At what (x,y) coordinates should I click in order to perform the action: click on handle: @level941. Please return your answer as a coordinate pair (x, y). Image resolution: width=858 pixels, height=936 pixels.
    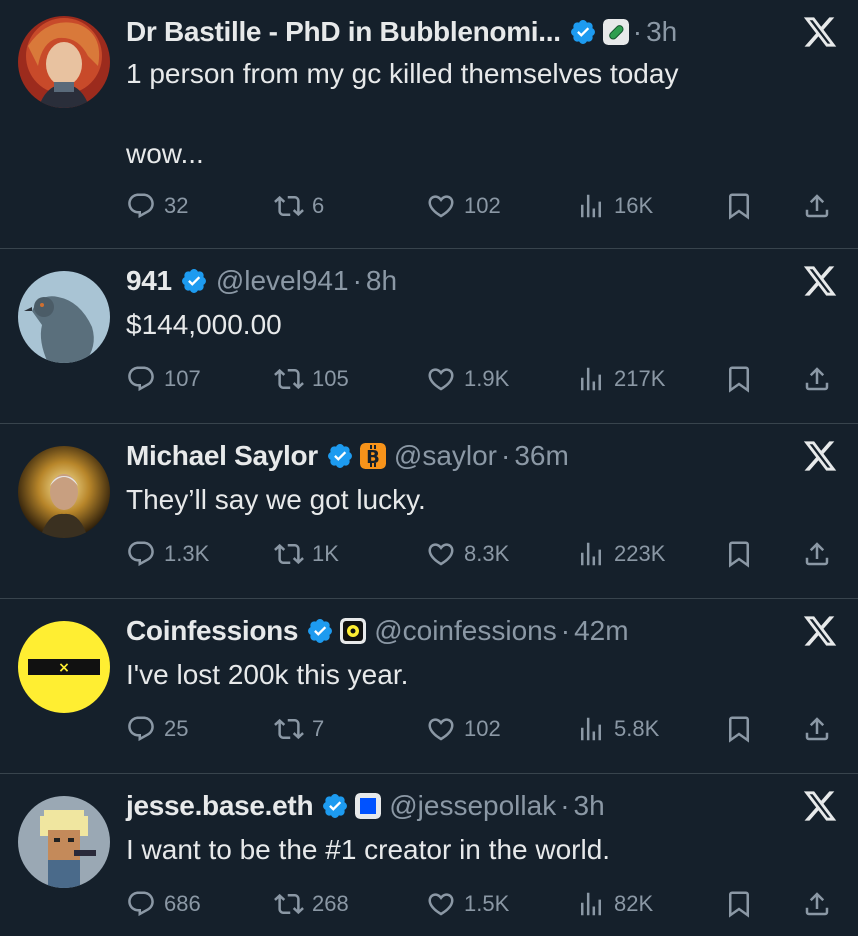
    Looking at the image, I should click on (282, 281).